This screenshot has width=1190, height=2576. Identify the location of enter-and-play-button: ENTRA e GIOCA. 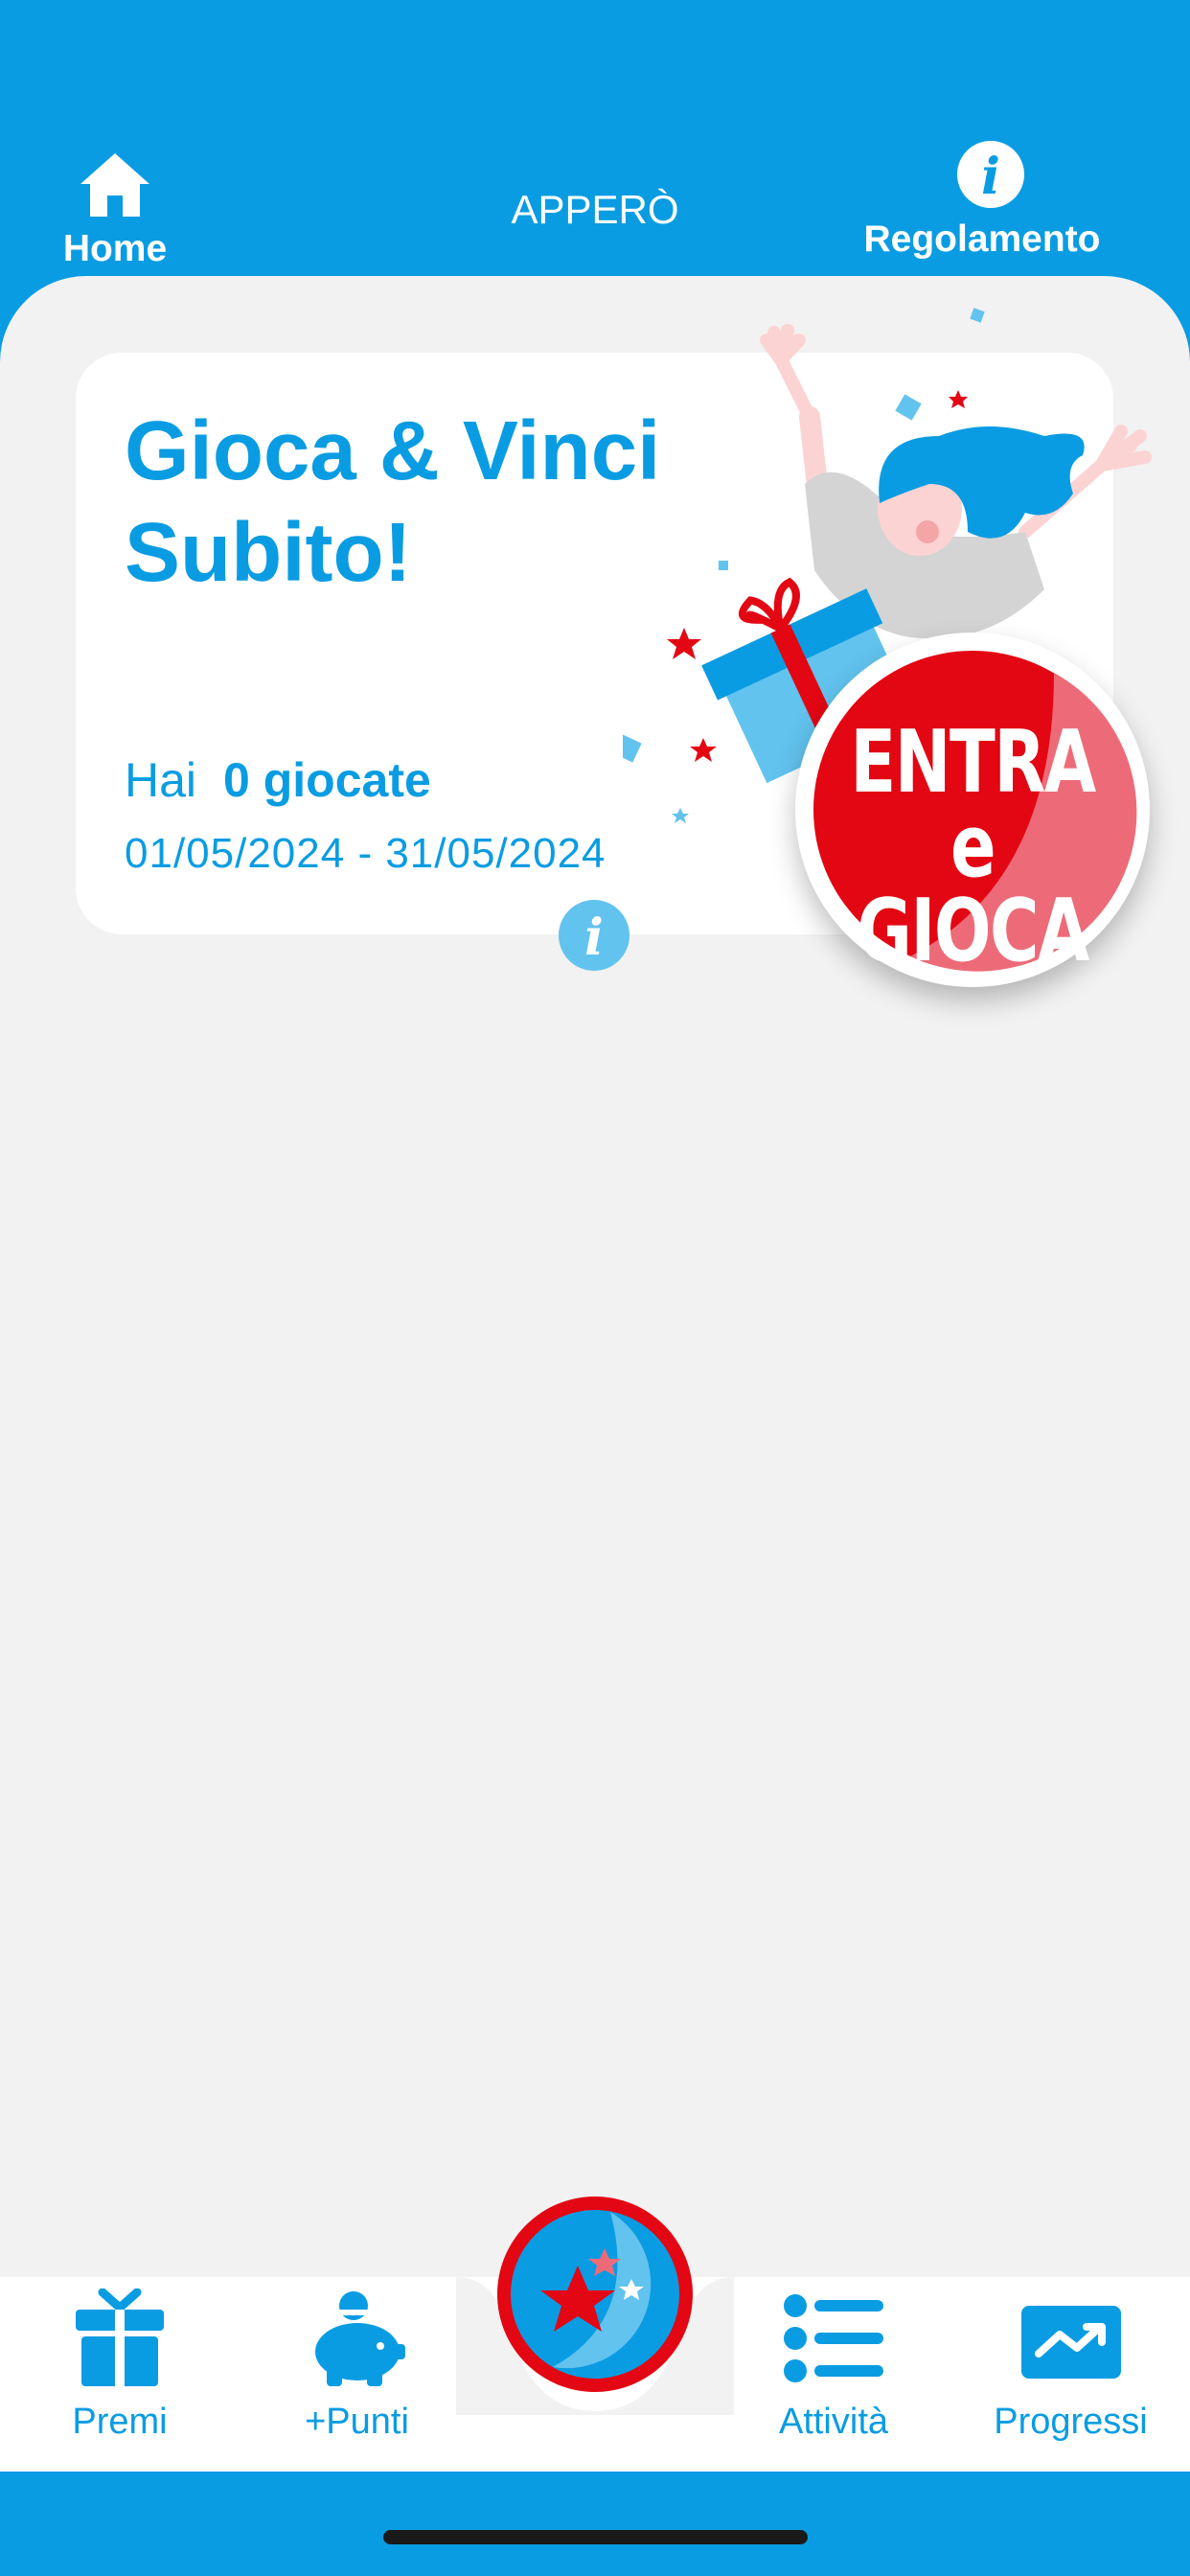
(973, 809).